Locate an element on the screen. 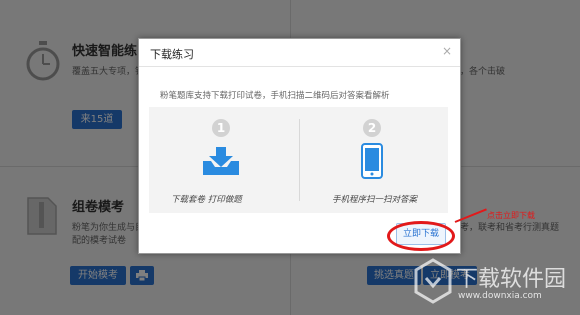  watermark: 下载软件园 www.downxia.com is located at coordinates (494, 282).